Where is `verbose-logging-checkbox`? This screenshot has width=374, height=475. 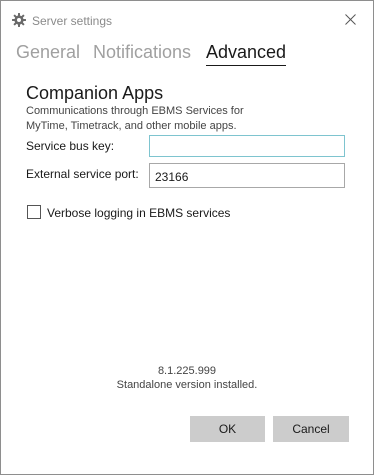
verbose-logging-checkbox is located at coordinates (34, 212).